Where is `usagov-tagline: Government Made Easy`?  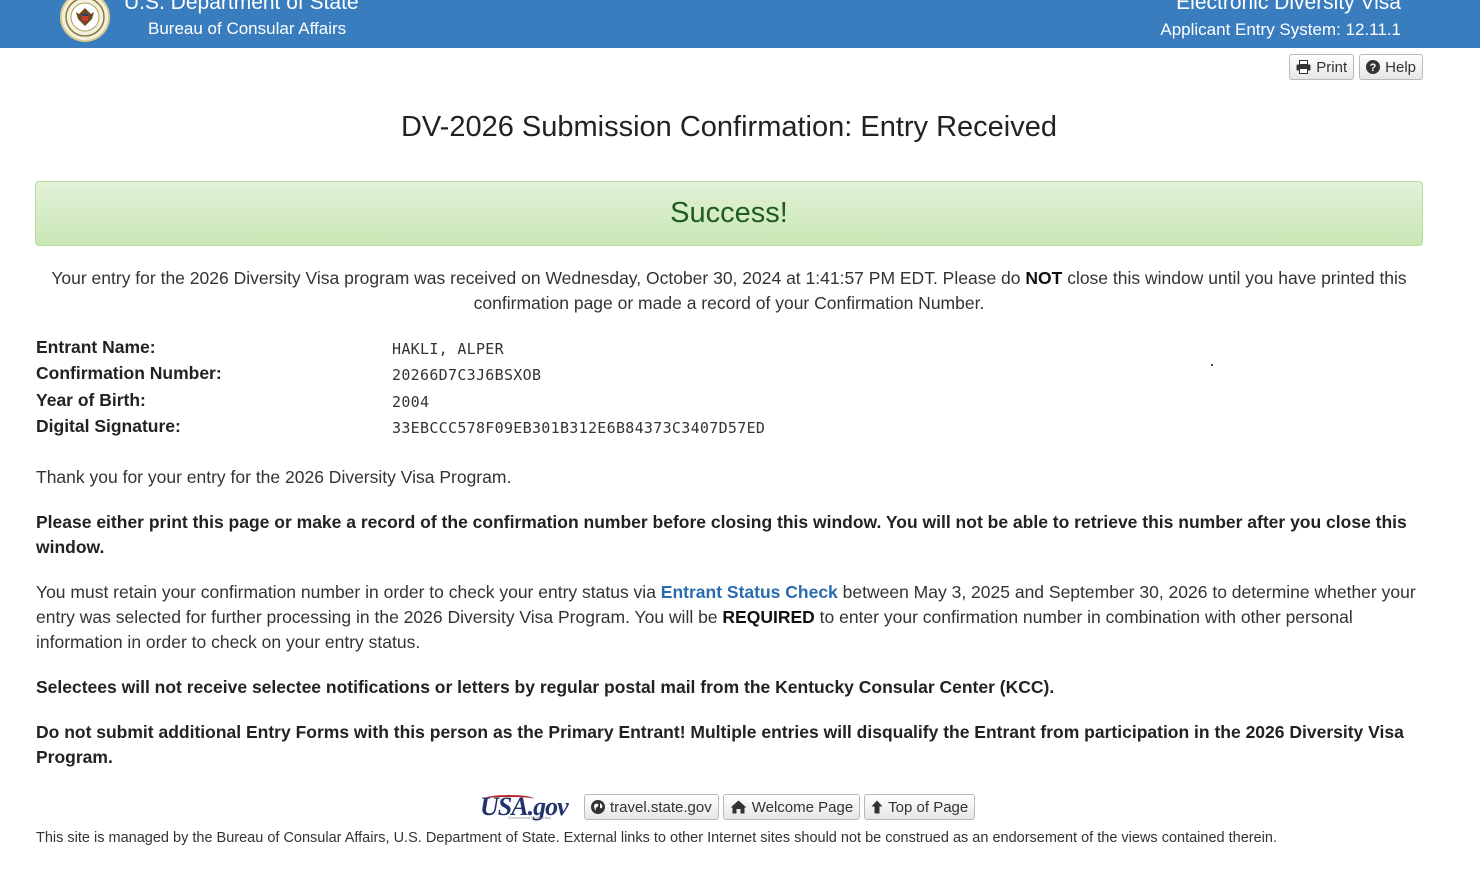 usagov-tagline: Government Made Easy is located at coordinates (530, 817).